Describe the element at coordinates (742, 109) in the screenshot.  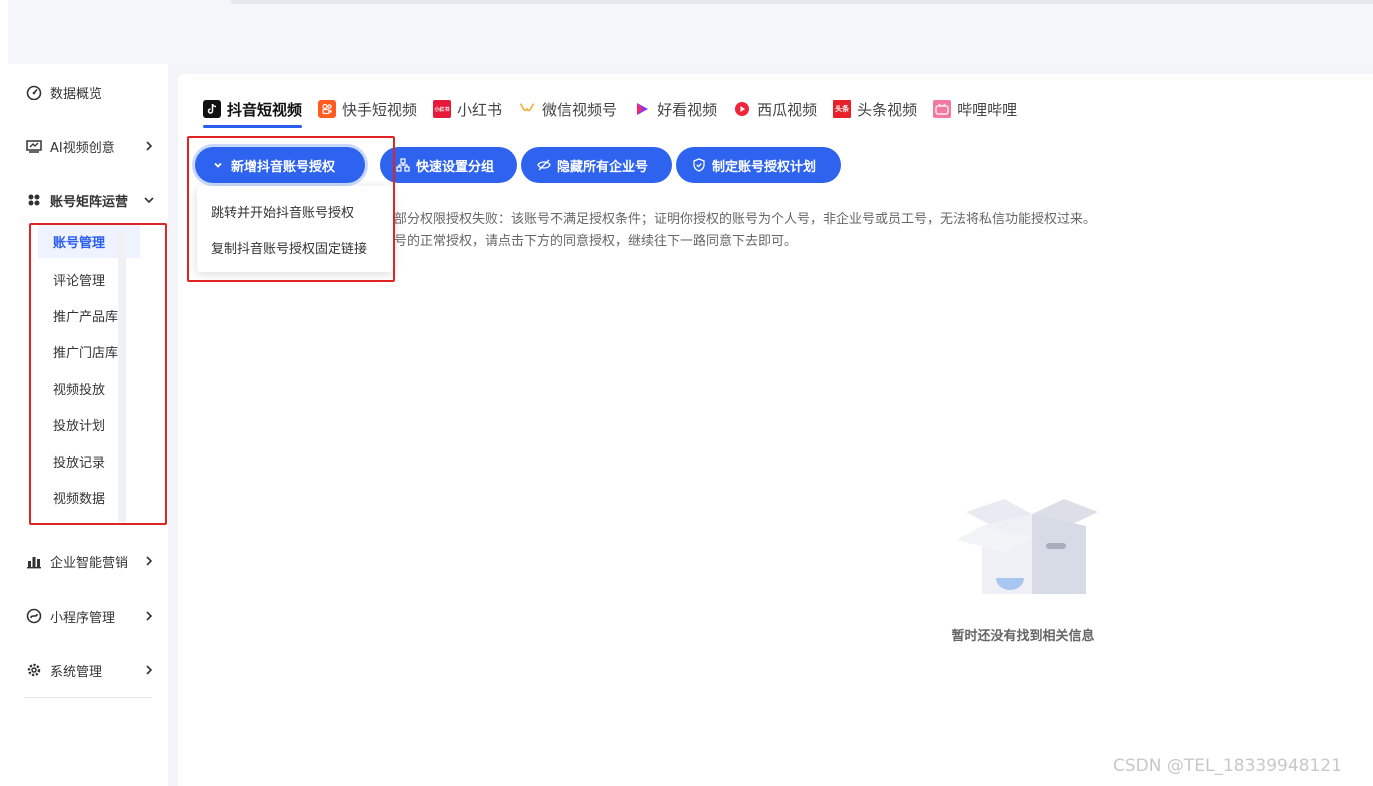
I see `xigua-icon` at that location.